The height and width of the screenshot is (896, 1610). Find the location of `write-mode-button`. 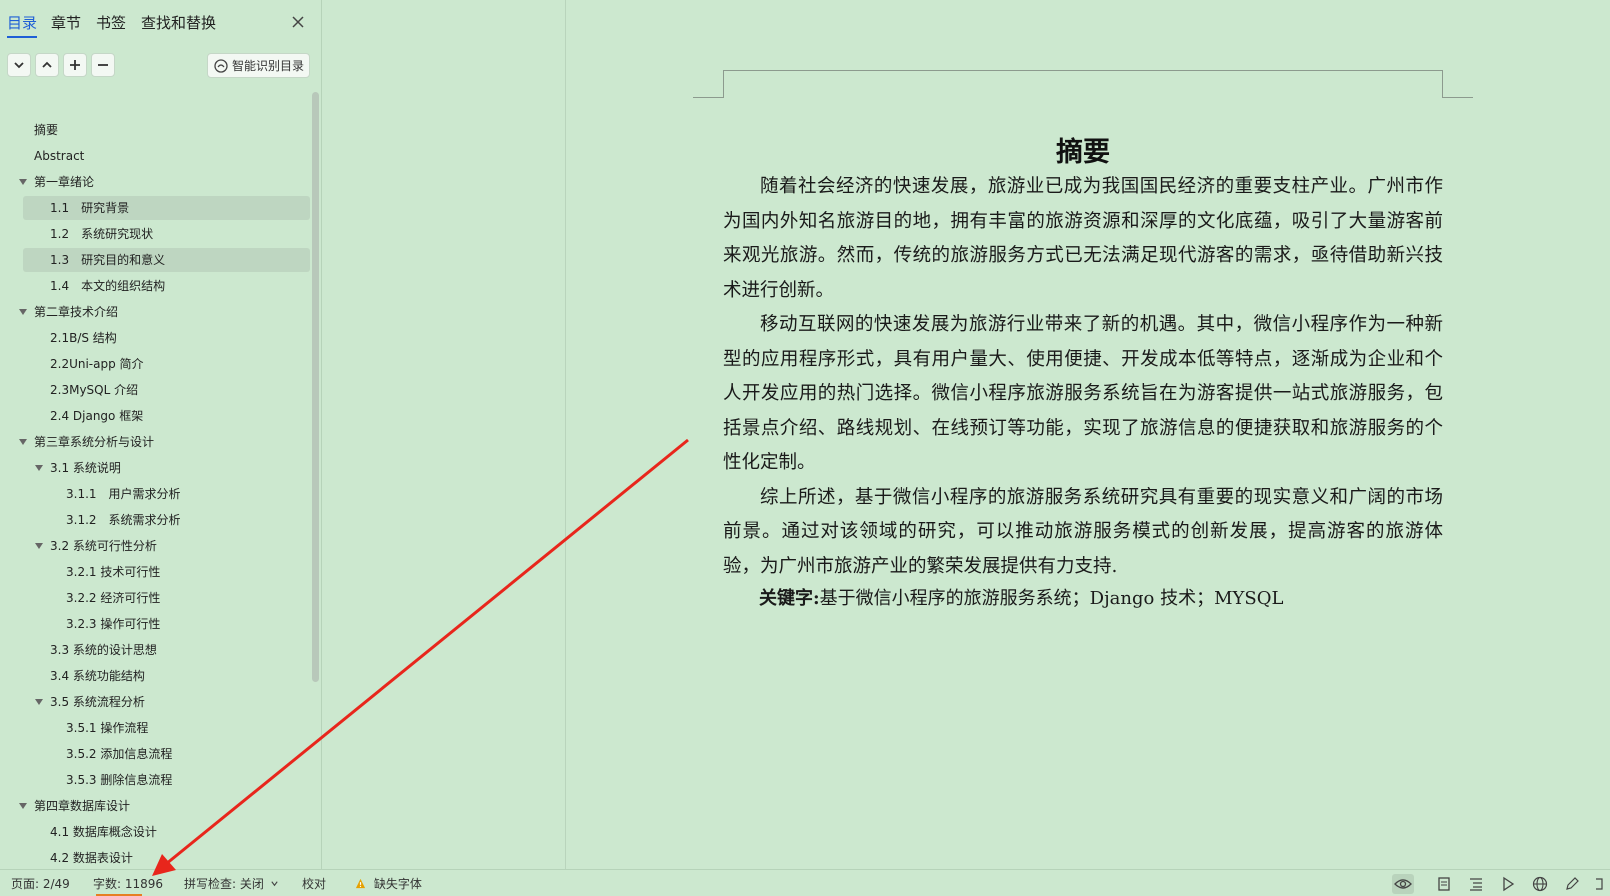

write-mode-button is located at coordinates (1572, 884).